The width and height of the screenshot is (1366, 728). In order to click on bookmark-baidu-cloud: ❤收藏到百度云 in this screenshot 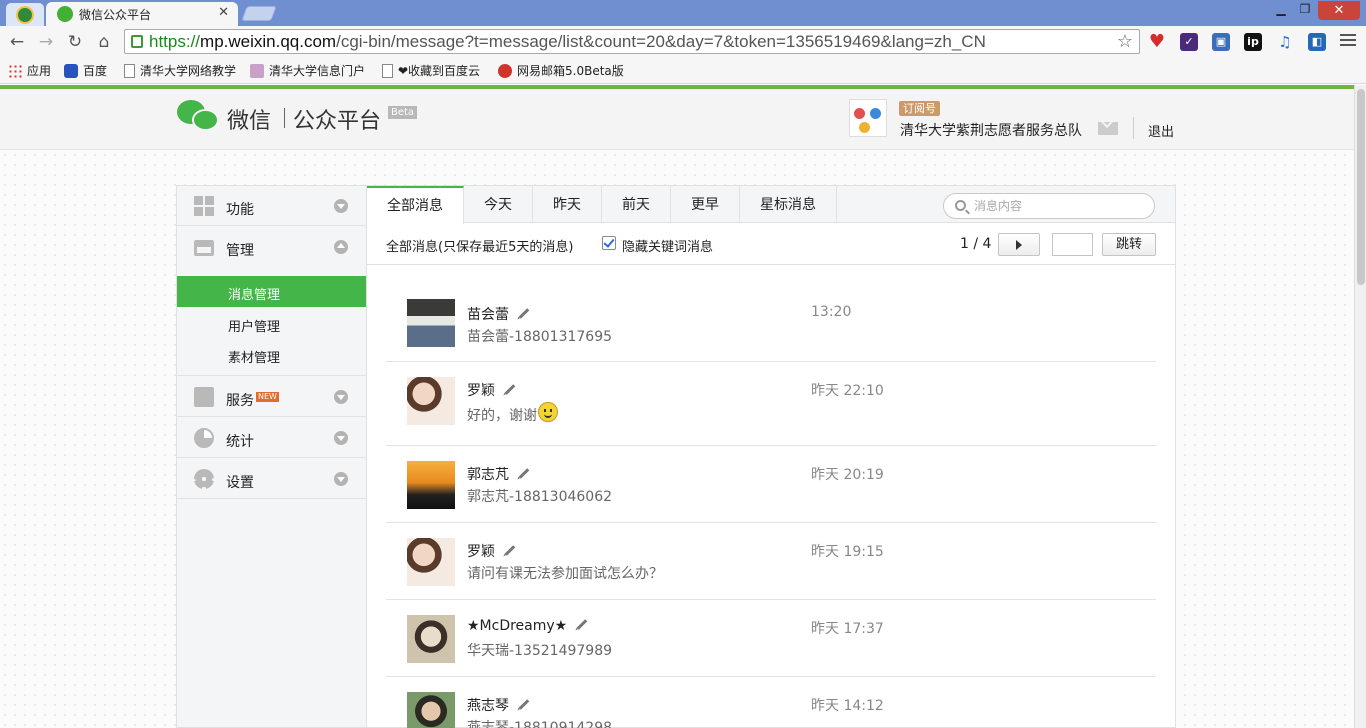, I will do `click(431, 70)`.